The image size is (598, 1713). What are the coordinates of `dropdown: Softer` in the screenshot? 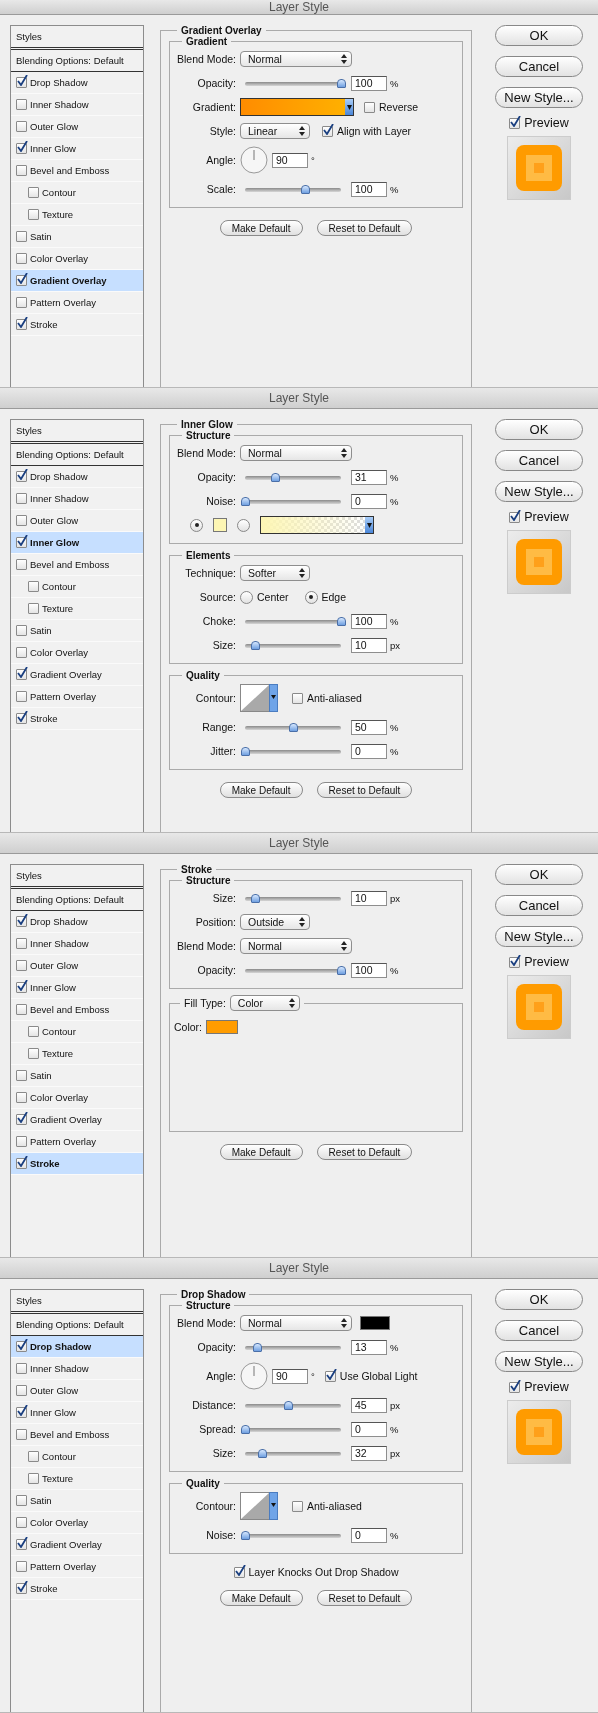 It's located at (275, 573).